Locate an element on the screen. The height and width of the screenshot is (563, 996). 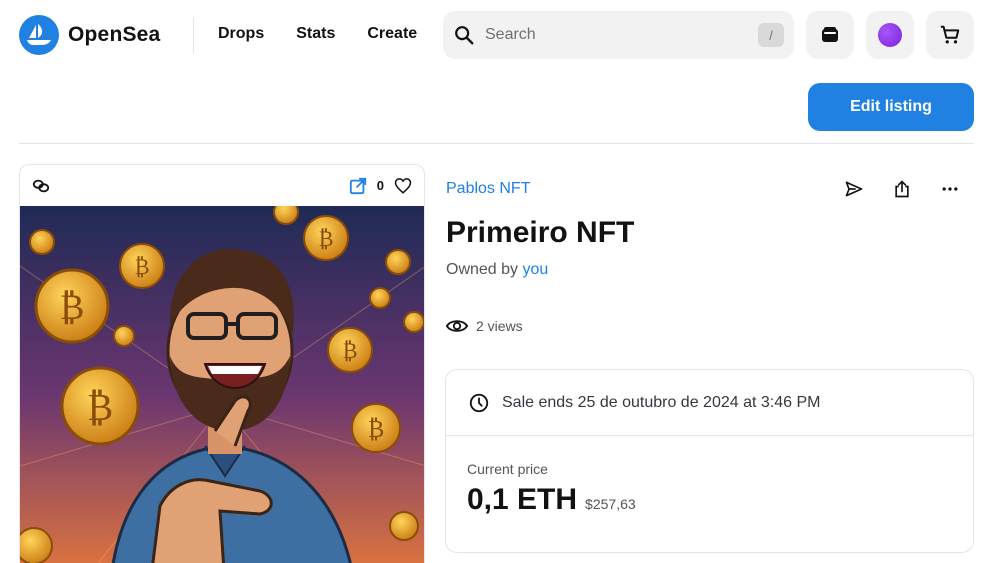
chain-link-icon is located at coordinates (41, 186).